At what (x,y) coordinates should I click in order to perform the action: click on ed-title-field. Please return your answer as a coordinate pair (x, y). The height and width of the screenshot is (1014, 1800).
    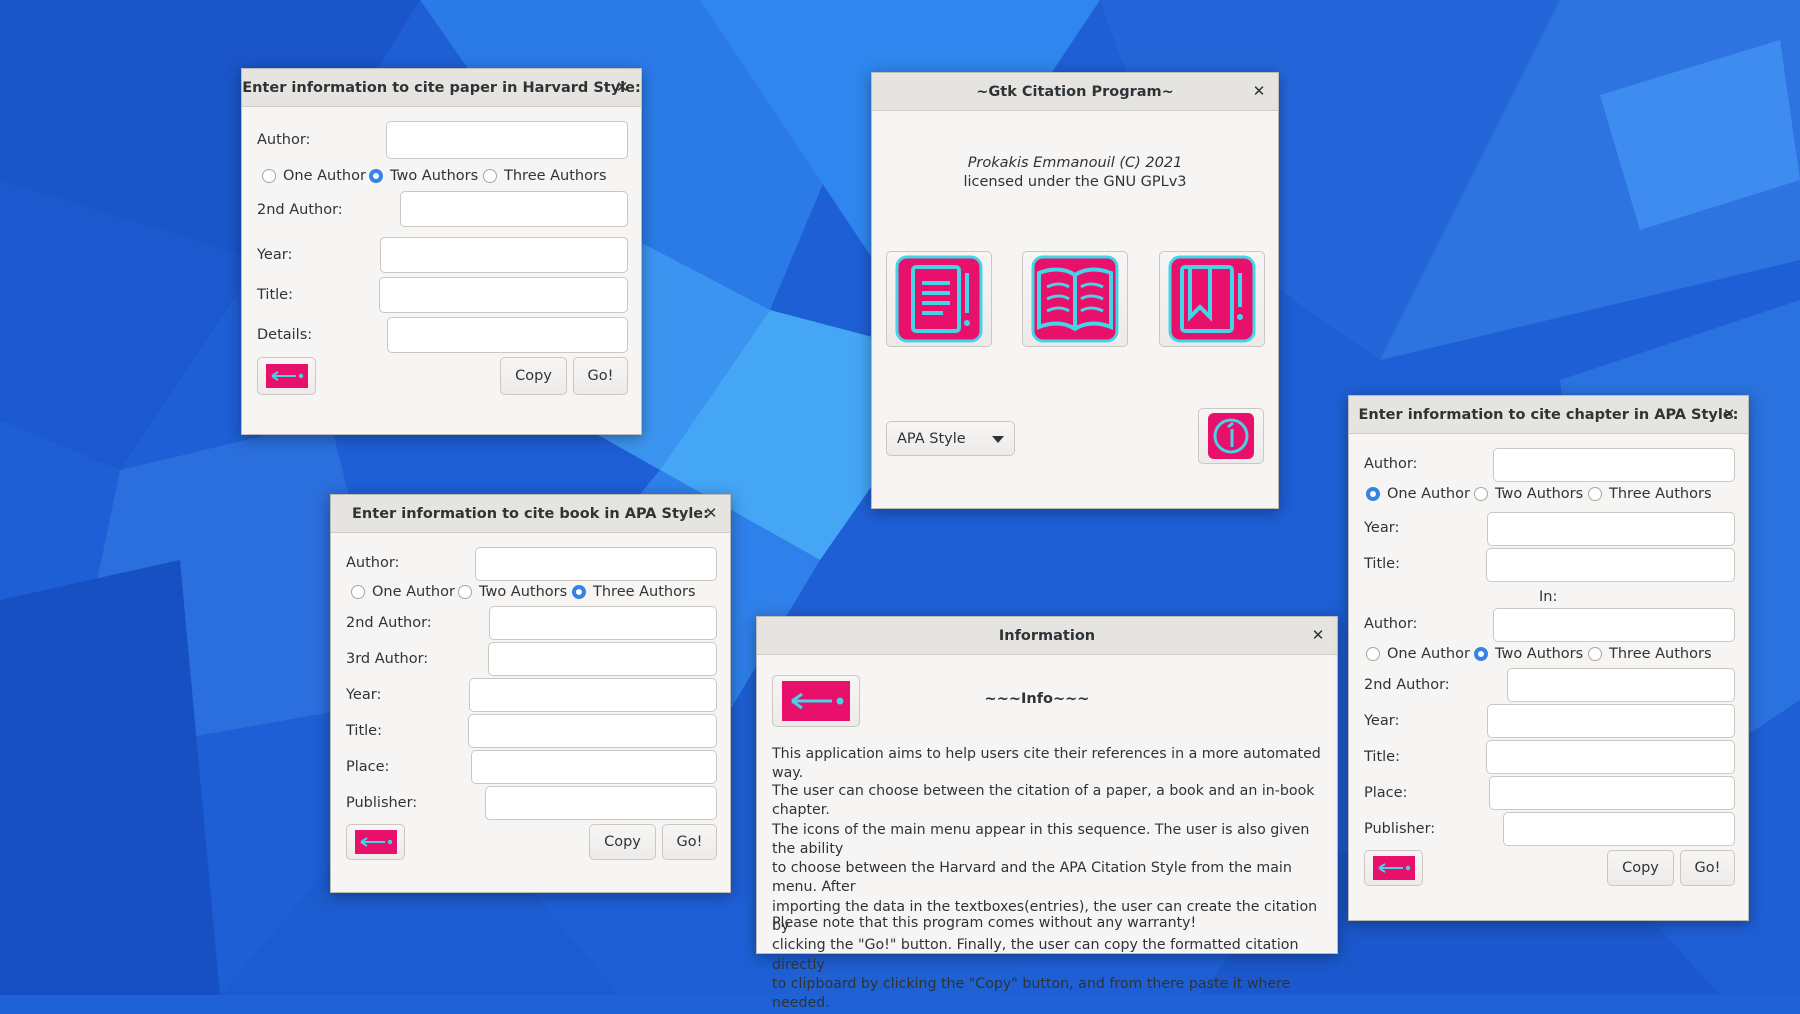
    Looking at the image, I should click on (1610, 757).